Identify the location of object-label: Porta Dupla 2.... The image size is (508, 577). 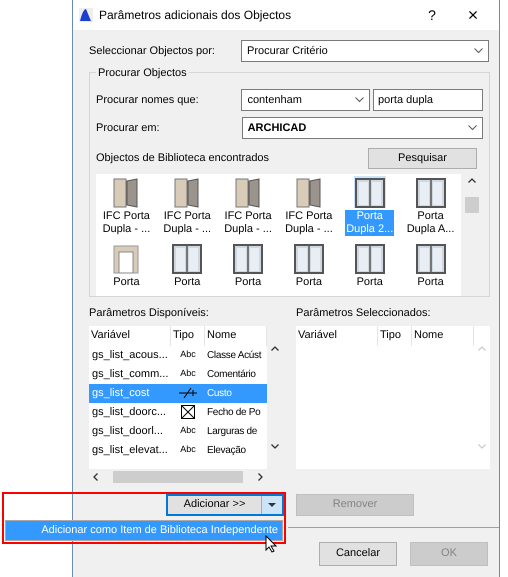
(369, 223).